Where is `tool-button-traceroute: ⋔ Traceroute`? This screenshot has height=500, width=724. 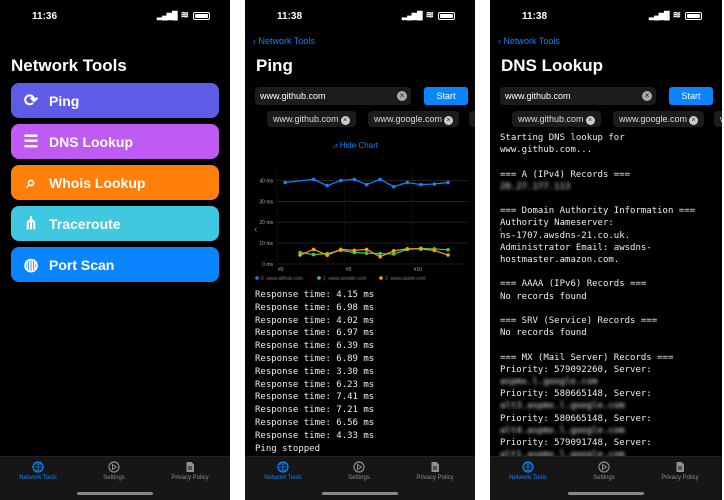
tool-button-traceroute: ⋔ Traceroute is located at coordinates (115, 223).